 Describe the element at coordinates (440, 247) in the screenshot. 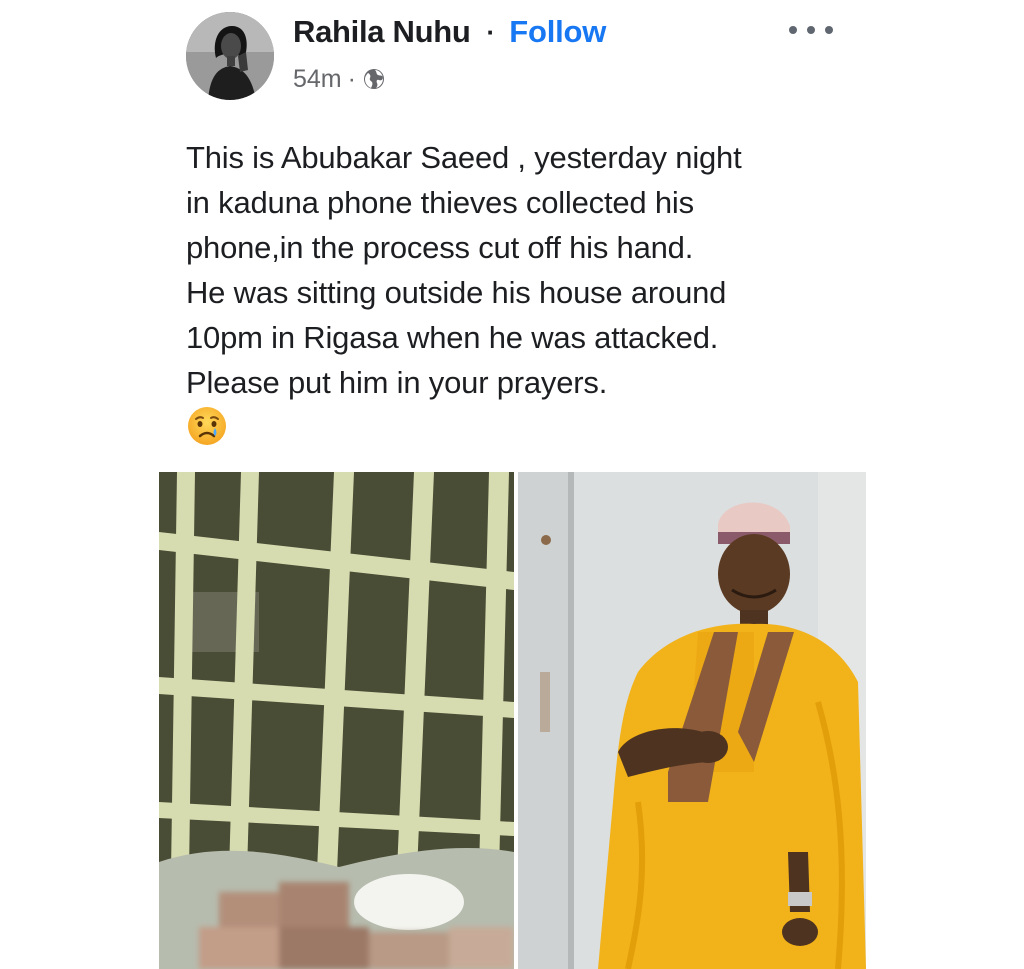

I see `post-text-line: phone,in the process cut off his hand.` at that location.